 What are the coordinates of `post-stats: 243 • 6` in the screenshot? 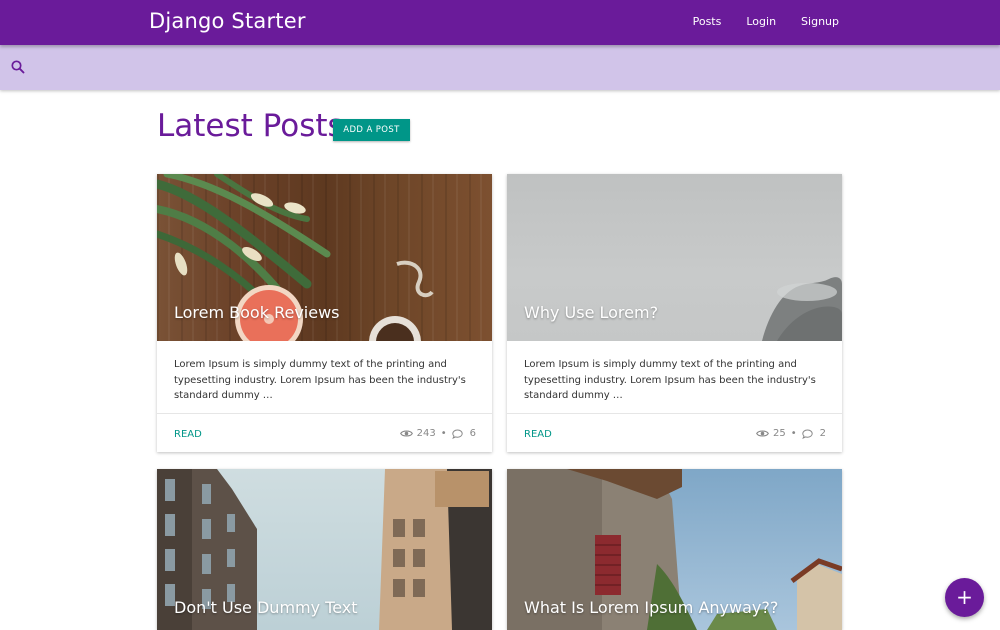 It's located at (437, 433).